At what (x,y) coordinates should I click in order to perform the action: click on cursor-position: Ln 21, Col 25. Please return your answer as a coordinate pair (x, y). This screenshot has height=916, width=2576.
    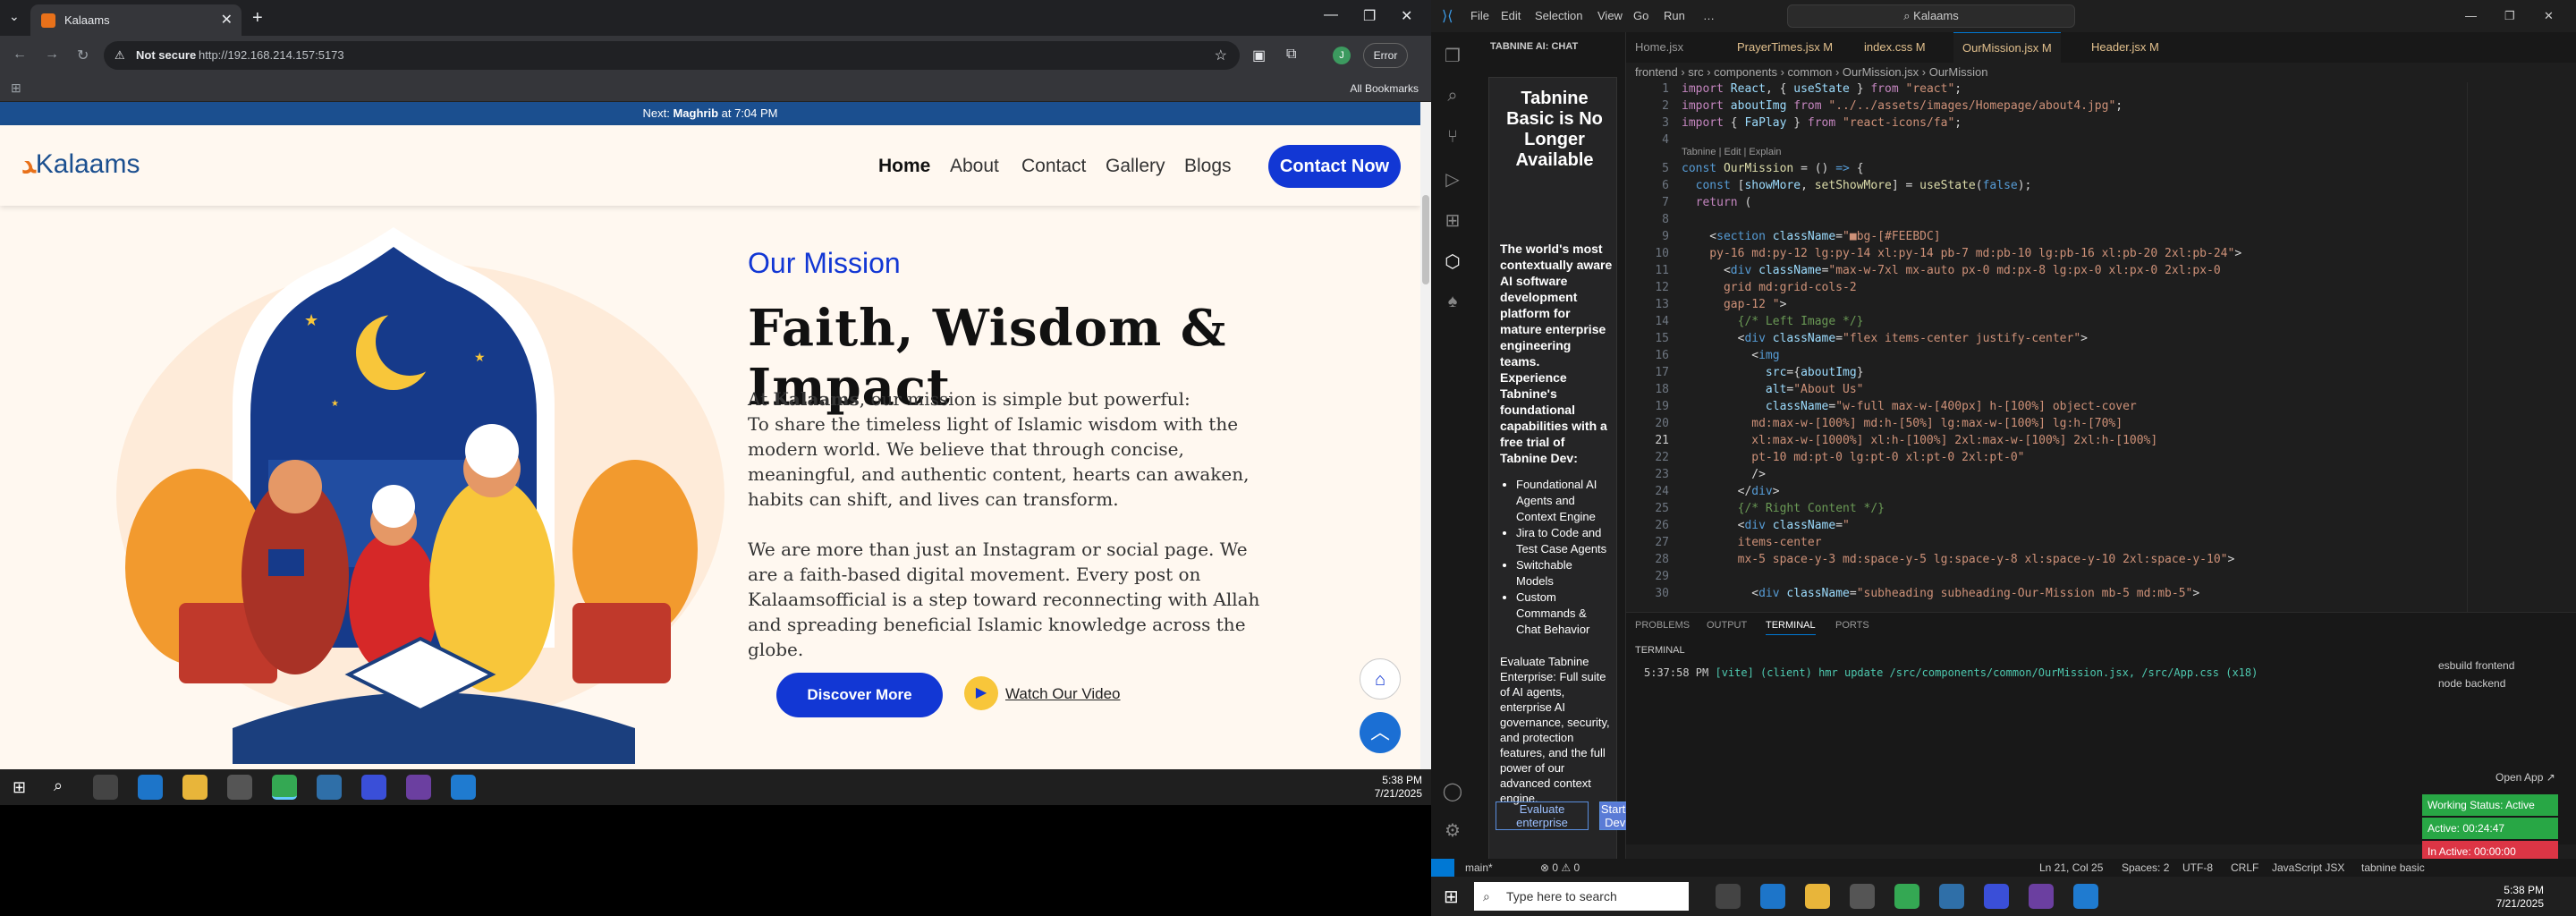
    Looking at the image, I should click on (2071, 868).